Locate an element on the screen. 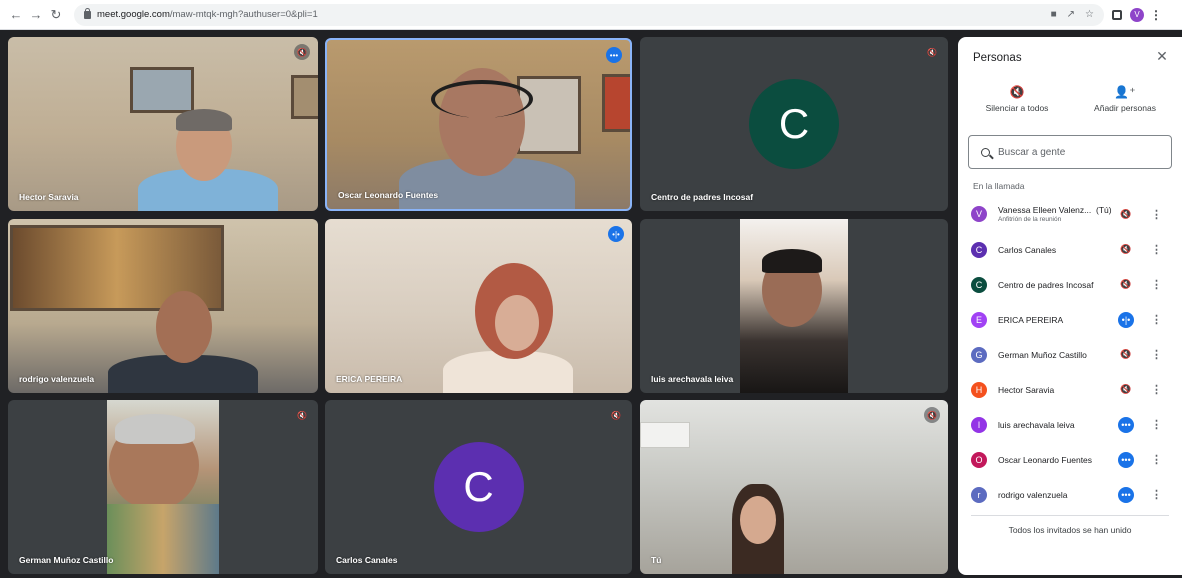 Image resolution: width=1182 pixels, height=578 pixels. audio-level-icon: •|• is located at coordinates (616, 234).